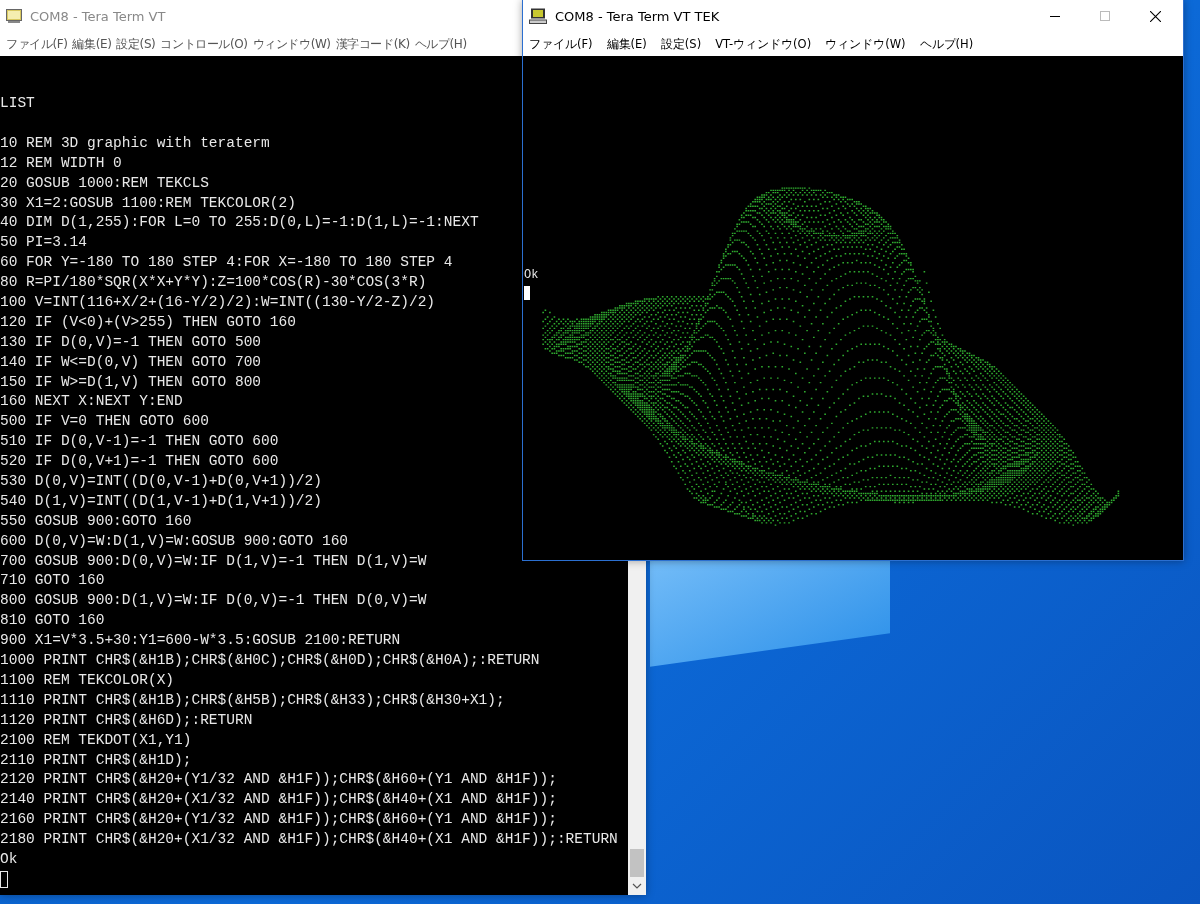 The image size is (1200, 904). What do you see at coordinates (104, 183) in the screenshot?
I see `code-line: 20 GOSUB 1000:REM TEKCLS` at bounding box center [104, 183].